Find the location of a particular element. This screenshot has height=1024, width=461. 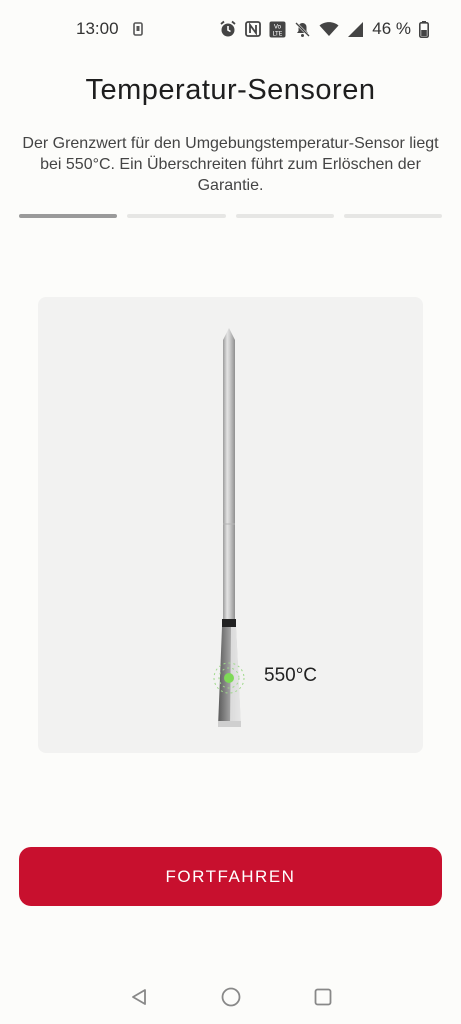

probe-band is located at coordinates (229, 623).